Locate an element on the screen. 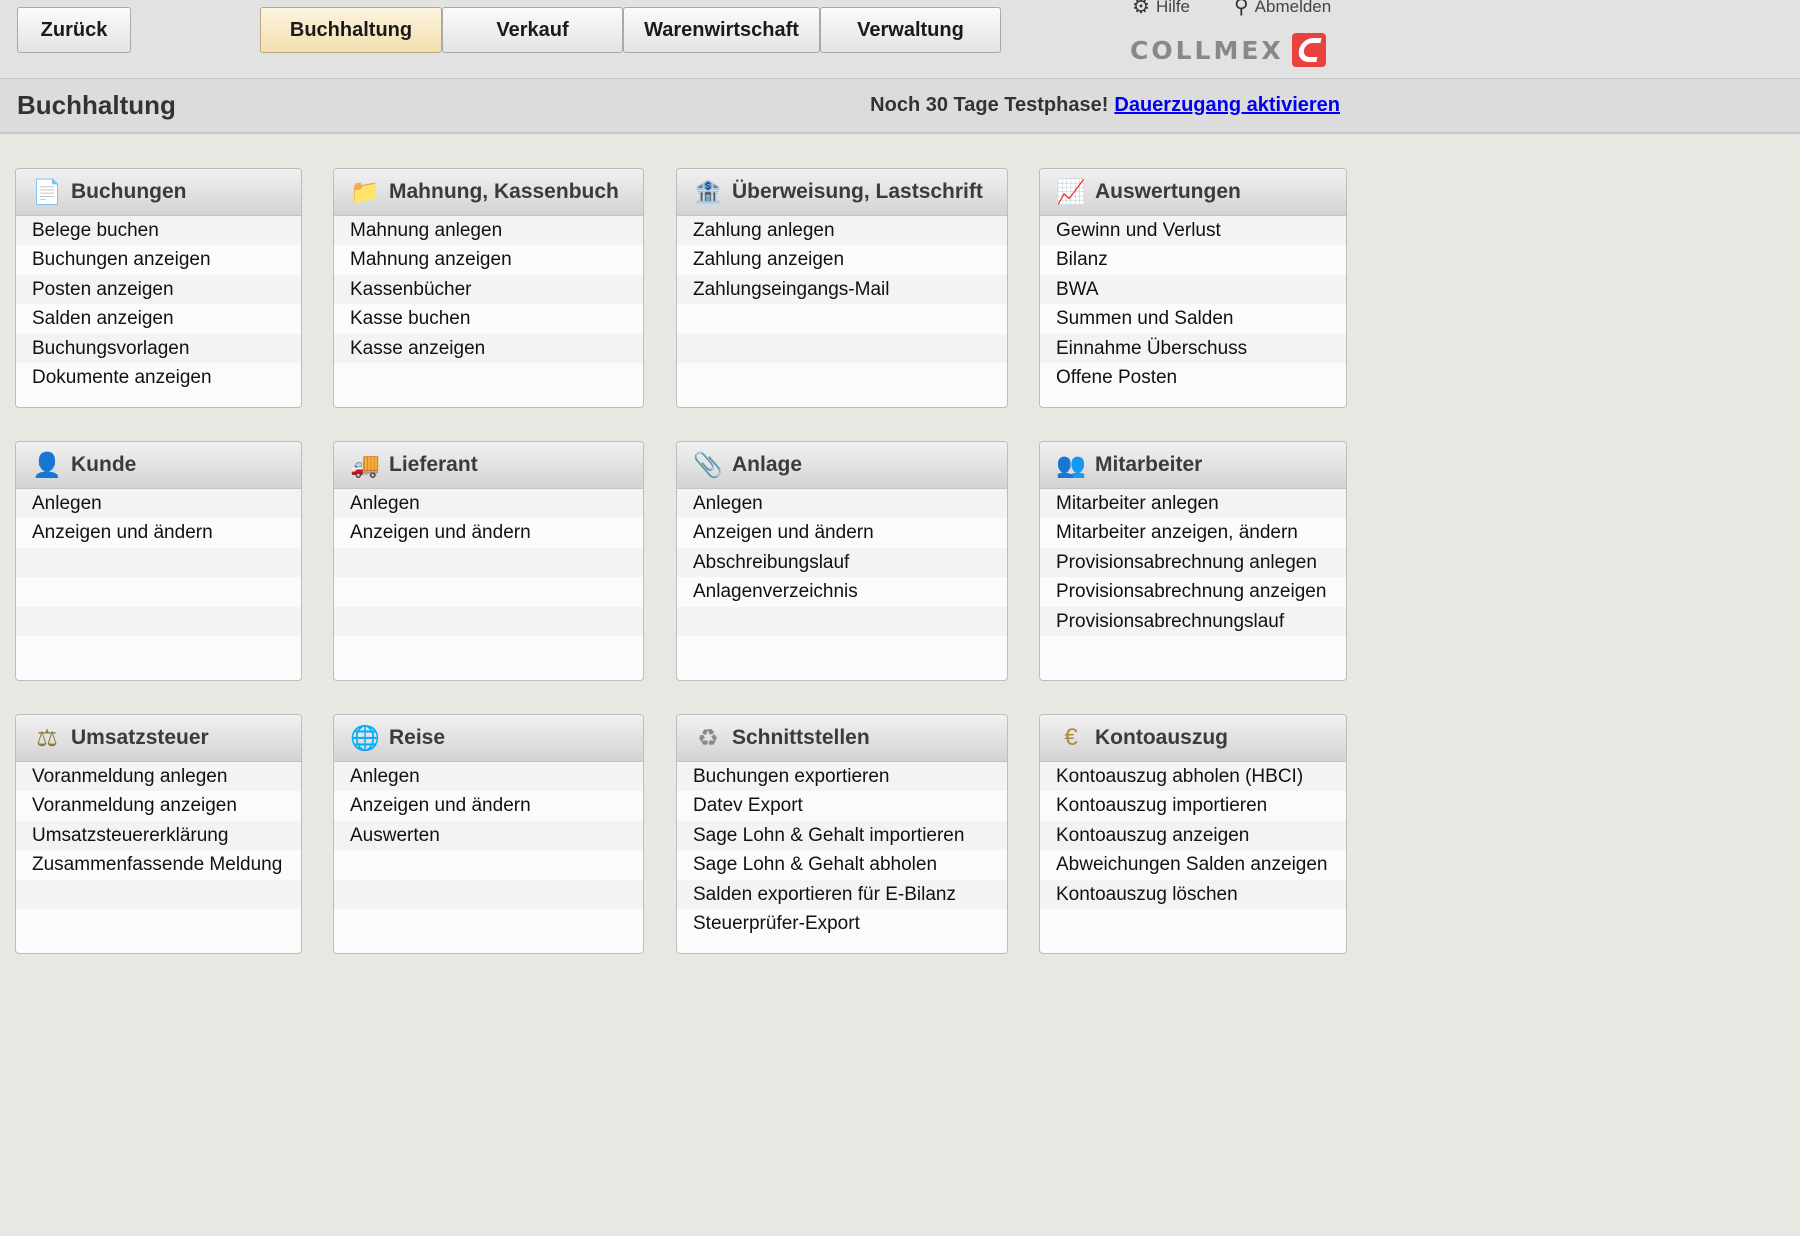 The width and height of the screenshot is (1800, 1236). panel-title: Umsatzsteuer is located at coordinates (140, 737).